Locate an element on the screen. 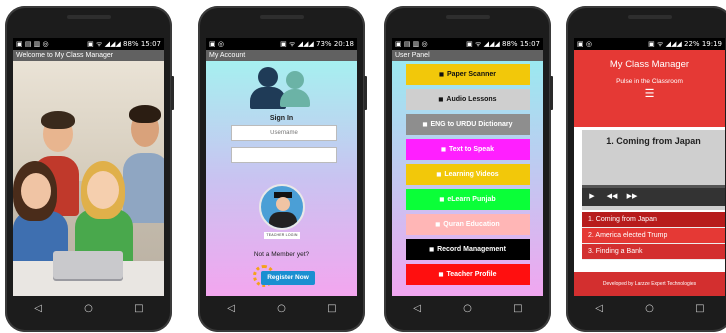  status-left-icons: ▣ ◎ is located at coordinates (584, 44).